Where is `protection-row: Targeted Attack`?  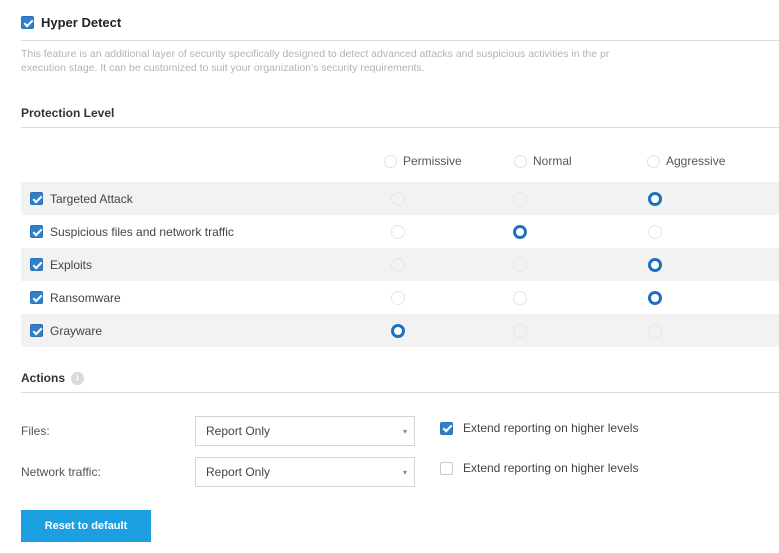
protection-row: Targeted Attack is located at coordinates (400, 198).